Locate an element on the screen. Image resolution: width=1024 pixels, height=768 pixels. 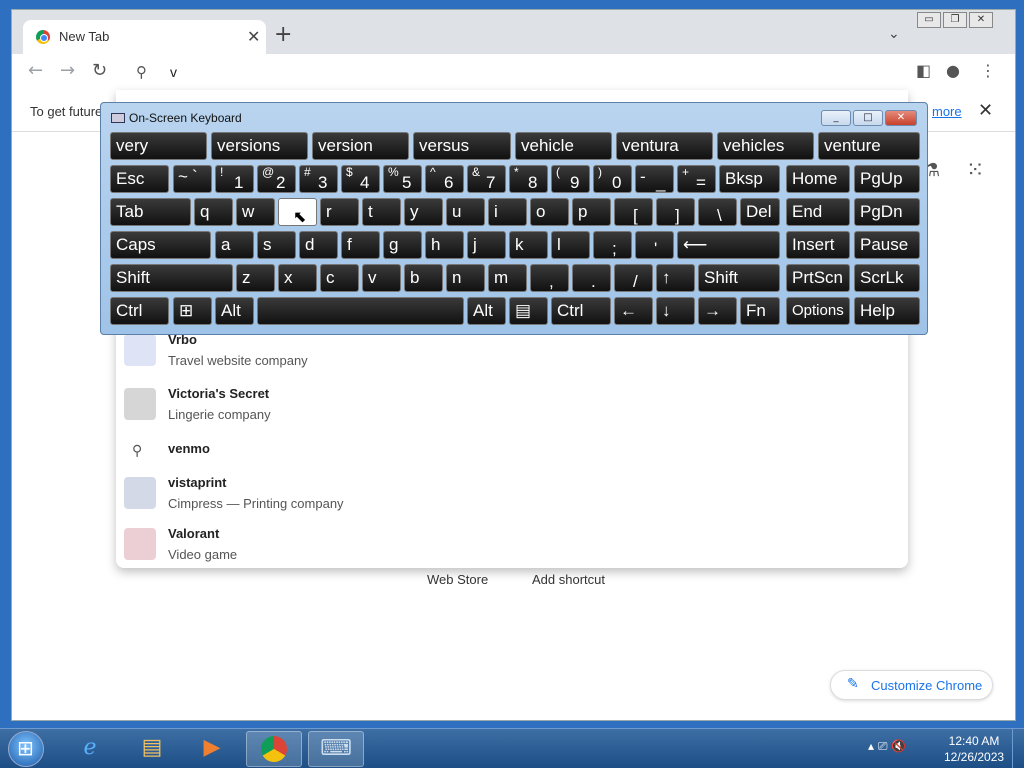
omnibox-input: v is located at coordinates (173, 72).